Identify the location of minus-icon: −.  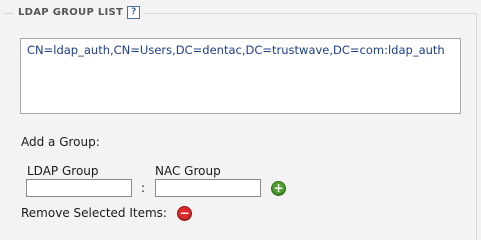
(184, 213).